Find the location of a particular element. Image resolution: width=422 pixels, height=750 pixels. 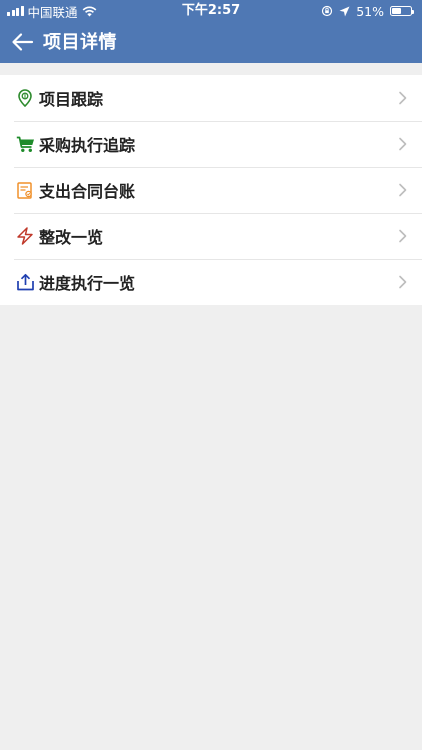

menu-item-label: 整改一览 is located at coordinates (71, 237).